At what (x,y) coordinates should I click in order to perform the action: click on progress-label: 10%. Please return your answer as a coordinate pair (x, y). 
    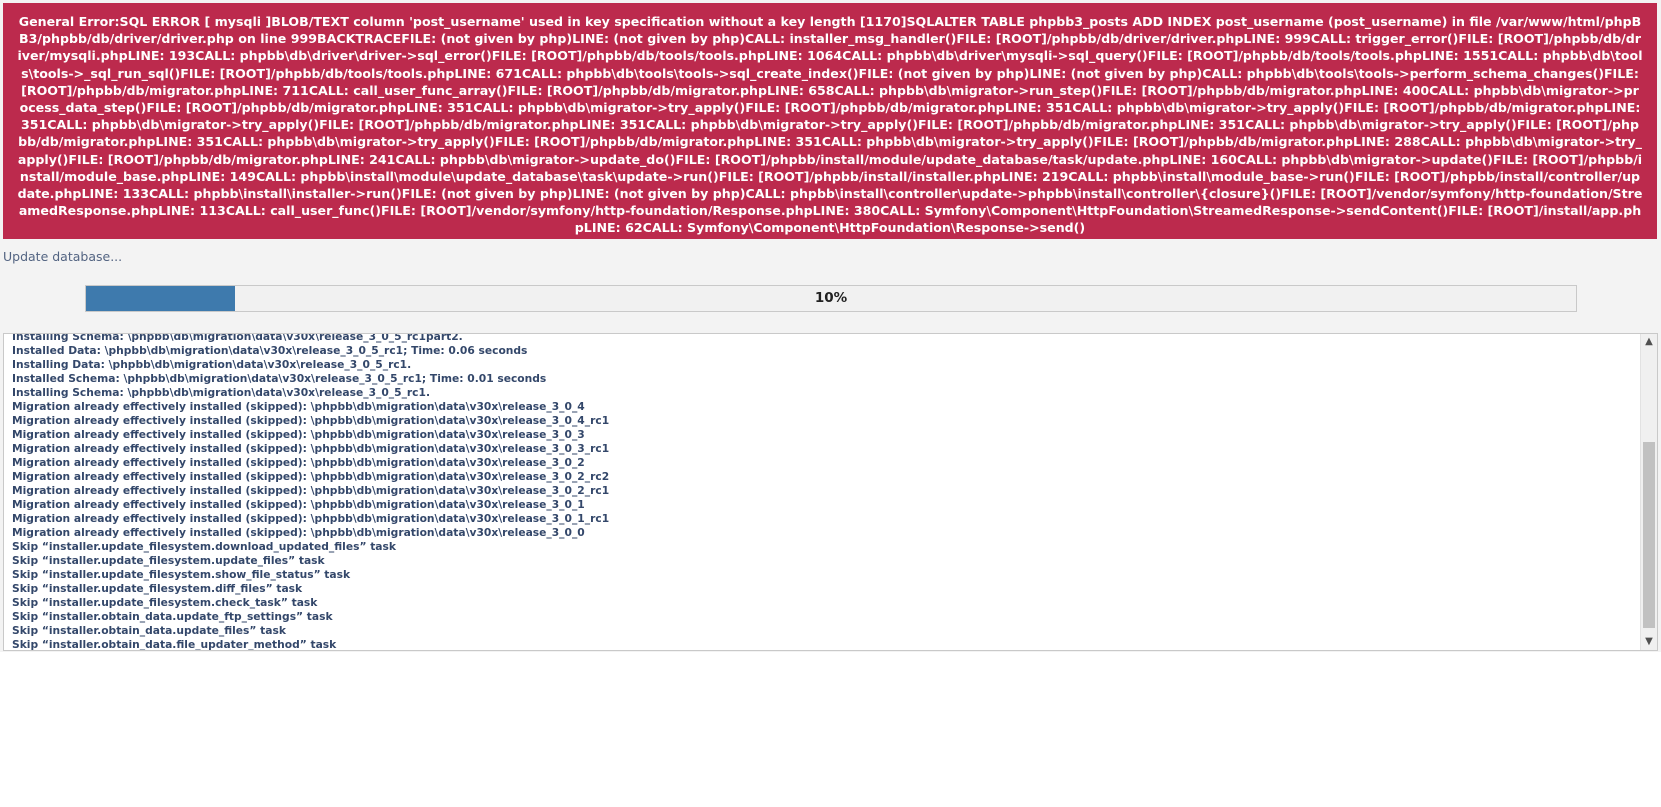
    Looking at the image, I should click on (831, 298).